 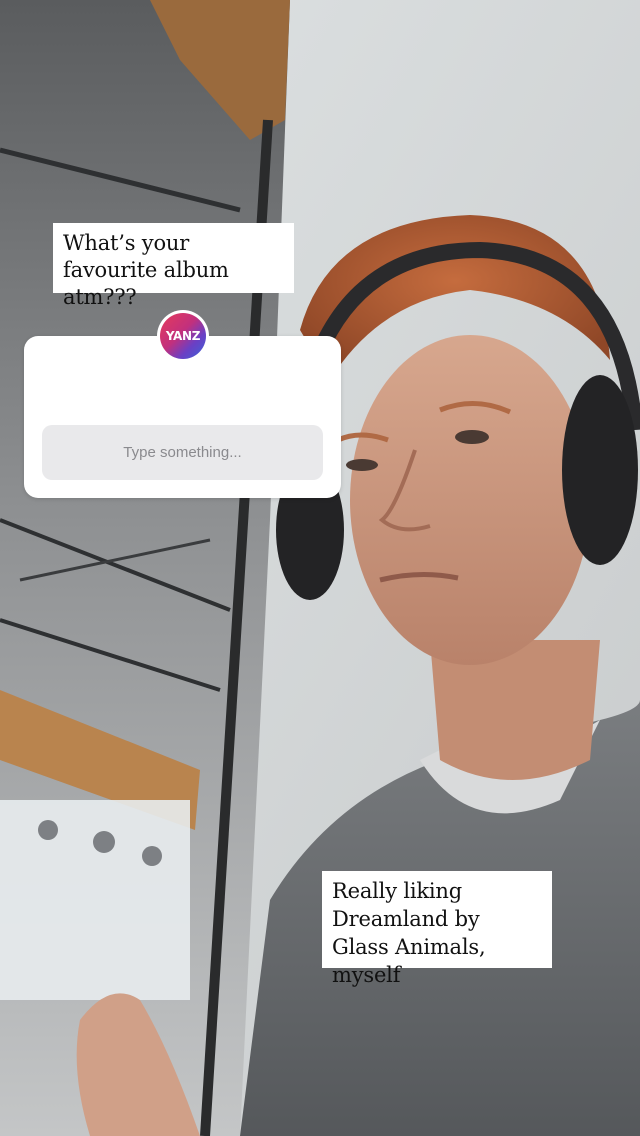 I want to click on question-caption: What’s your favourite album atm???, so click(x=173, y=266).